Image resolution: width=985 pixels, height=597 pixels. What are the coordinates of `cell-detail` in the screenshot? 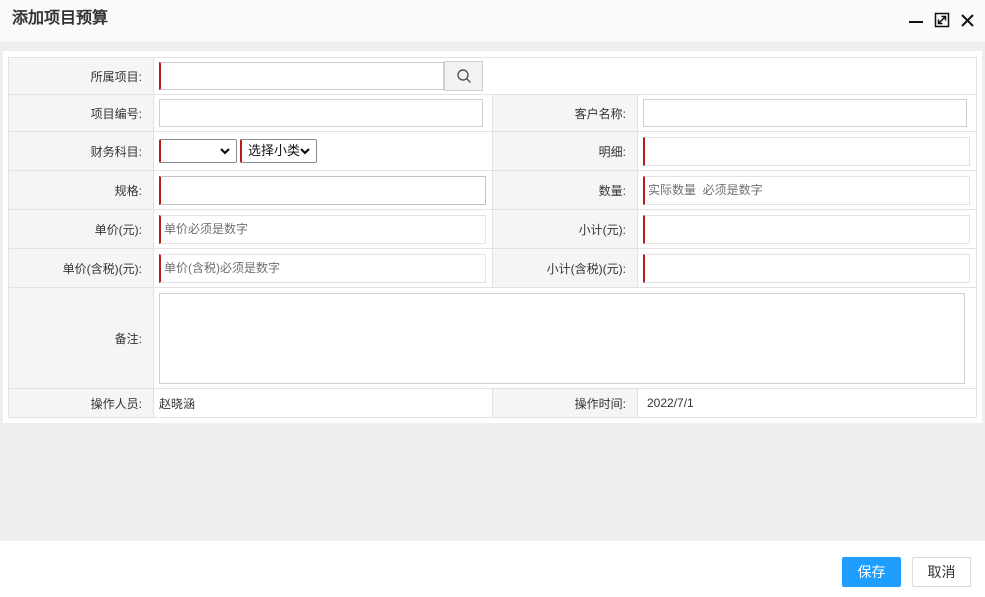 It's located at (807, 151).